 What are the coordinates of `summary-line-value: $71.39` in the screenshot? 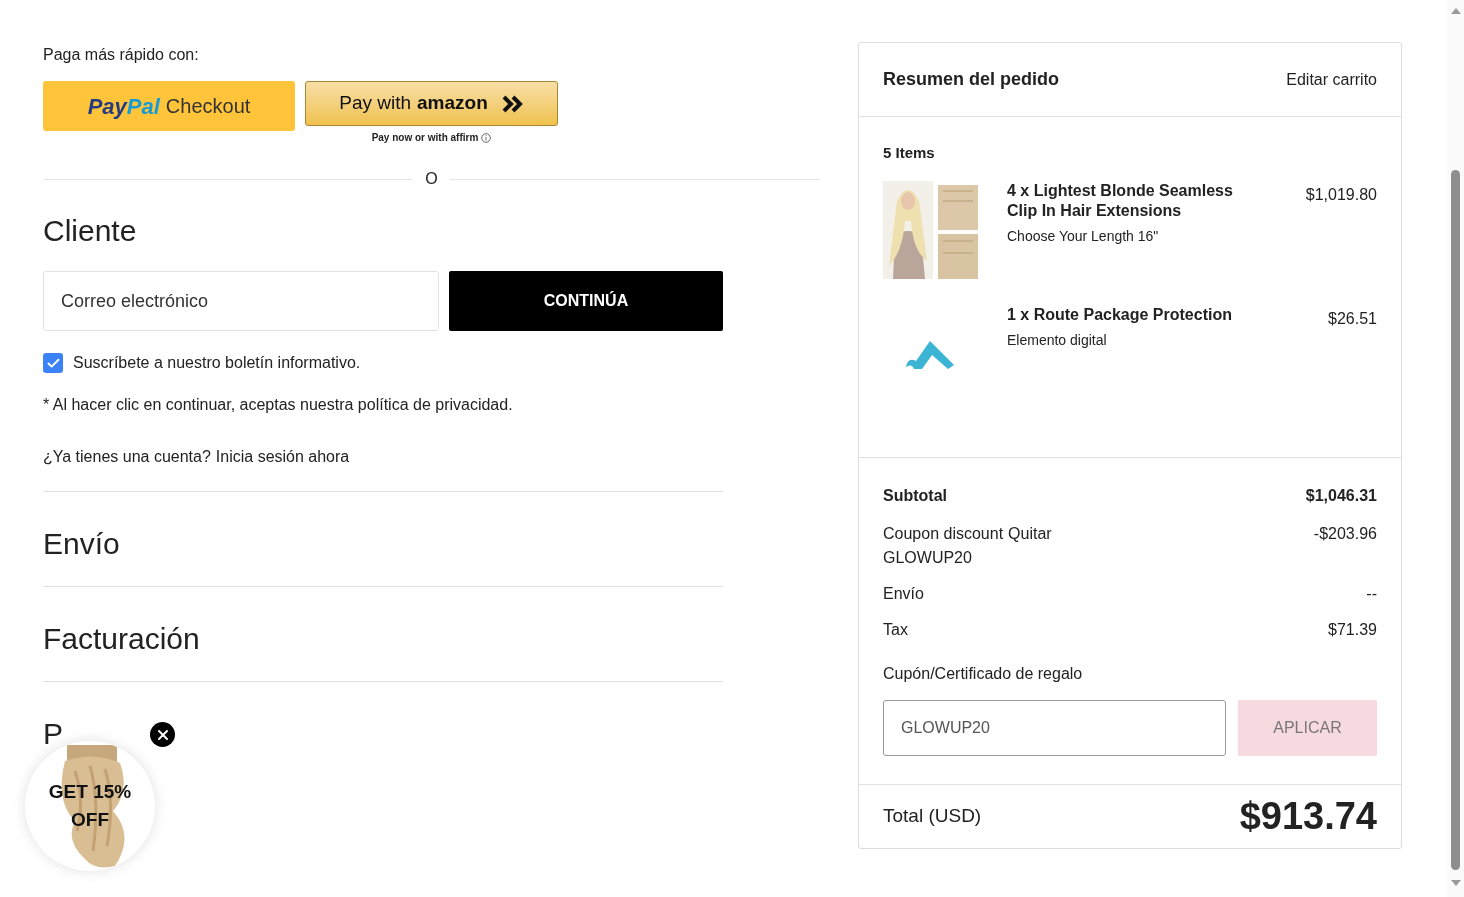 It's located at (1352, 629).